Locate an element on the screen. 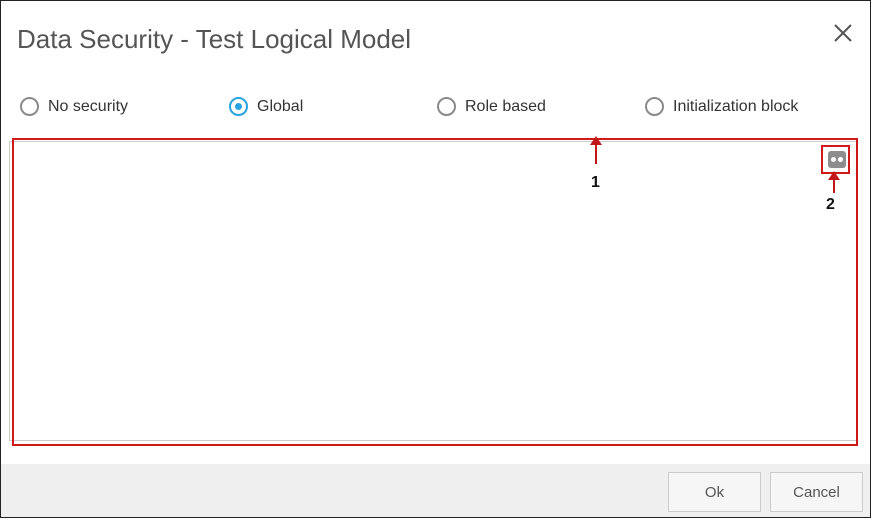 The width and height of the screenshot is (871, 518). radio-global: Global is located at coordinates (266, 106).